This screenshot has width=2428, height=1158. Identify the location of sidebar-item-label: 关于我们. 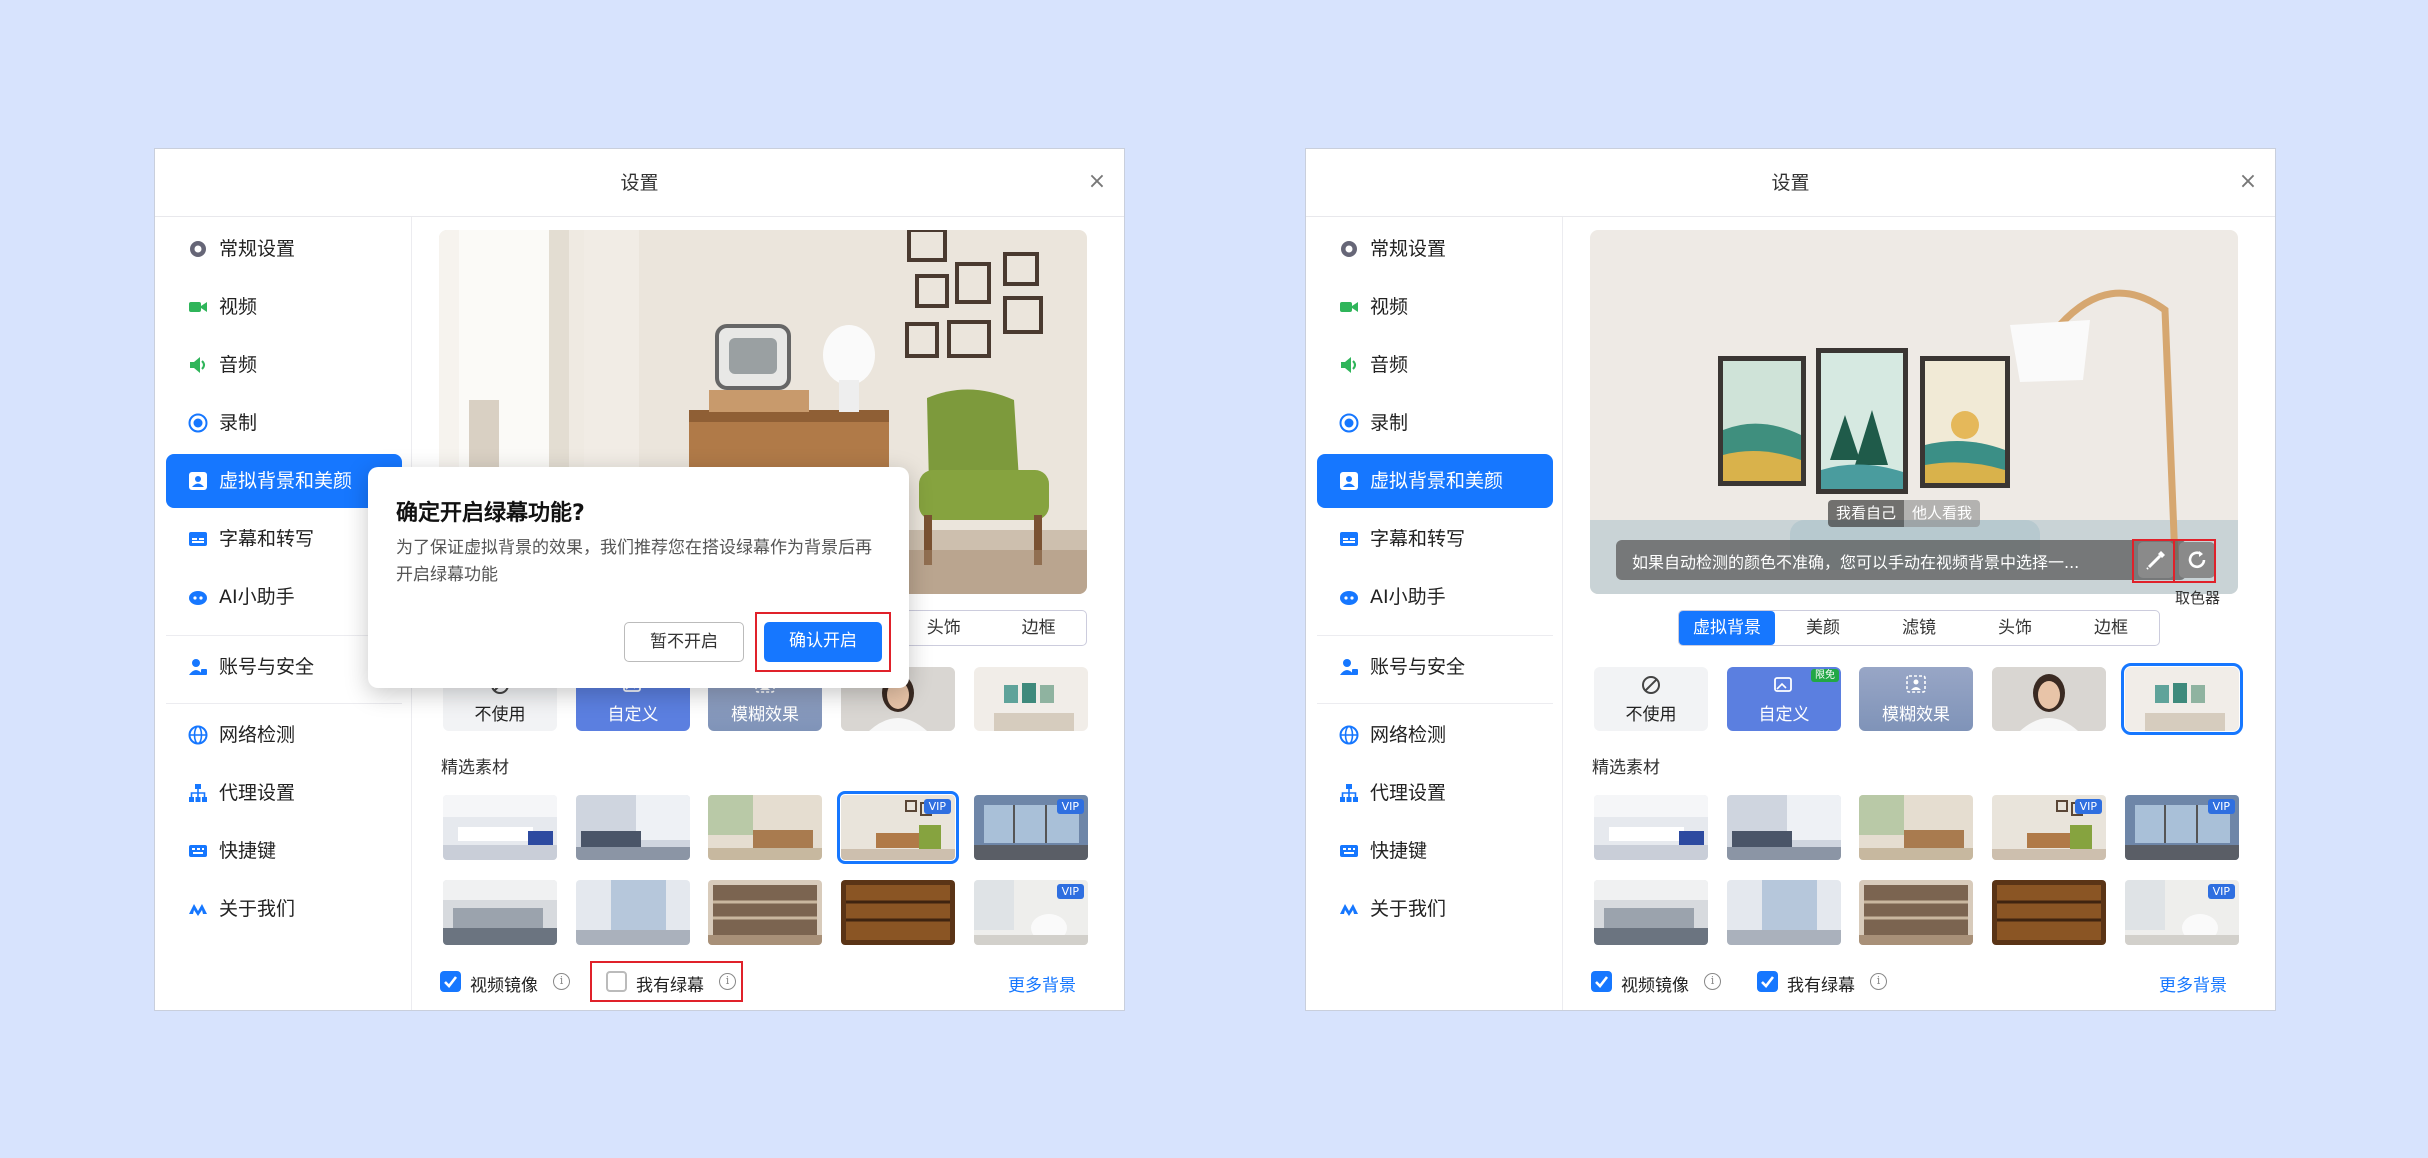
(1408, 909).